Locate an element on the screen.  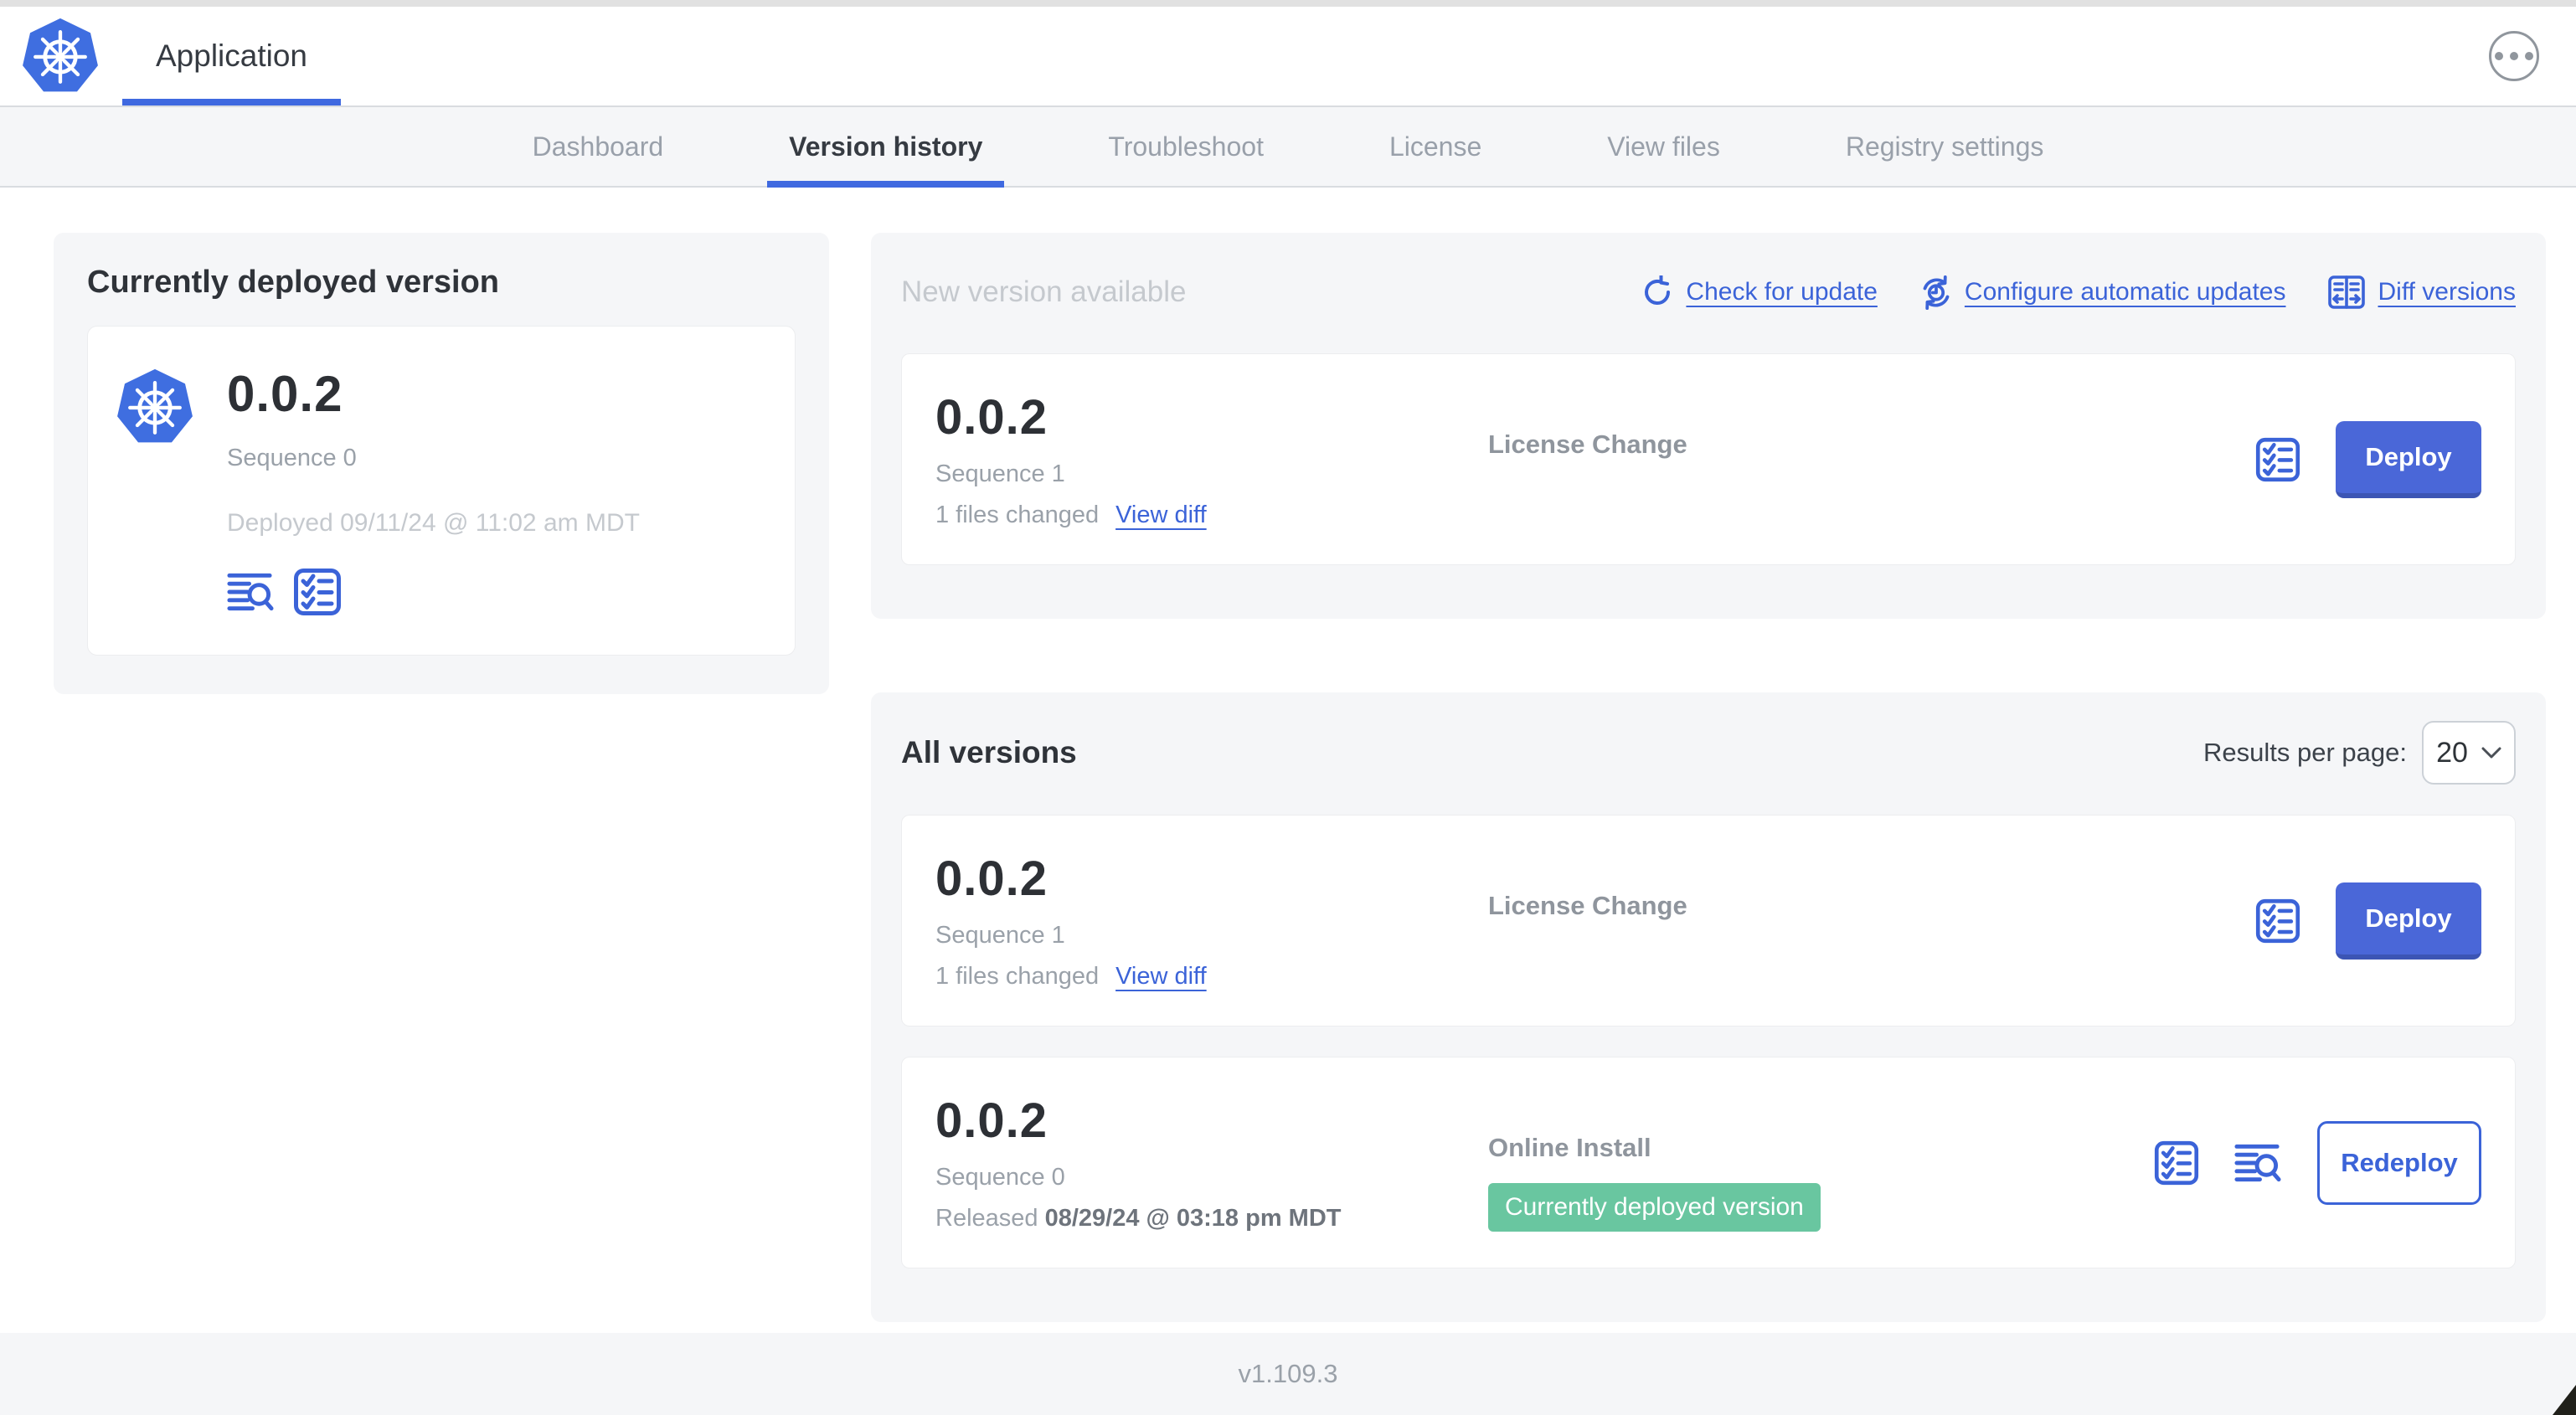
configure-automatic-updates-link: Configure automatic updates is located at coordinates (2102, 292).